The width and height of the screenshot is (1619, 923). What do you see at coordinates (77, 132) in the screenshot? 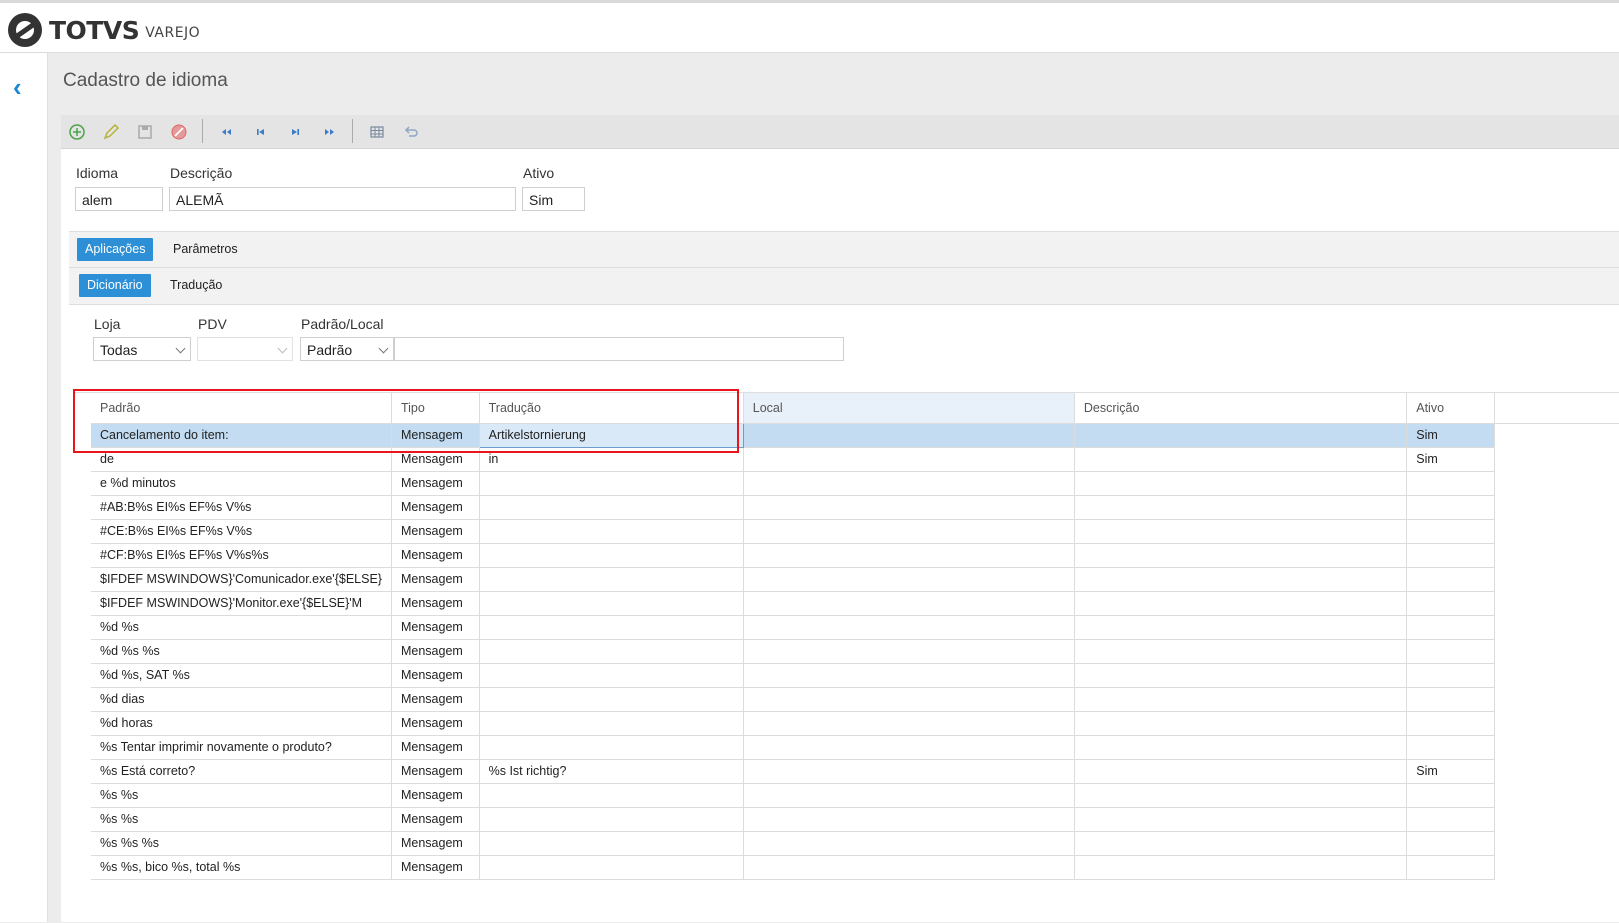
I see `add-icon` at bounding box center [77, 132].